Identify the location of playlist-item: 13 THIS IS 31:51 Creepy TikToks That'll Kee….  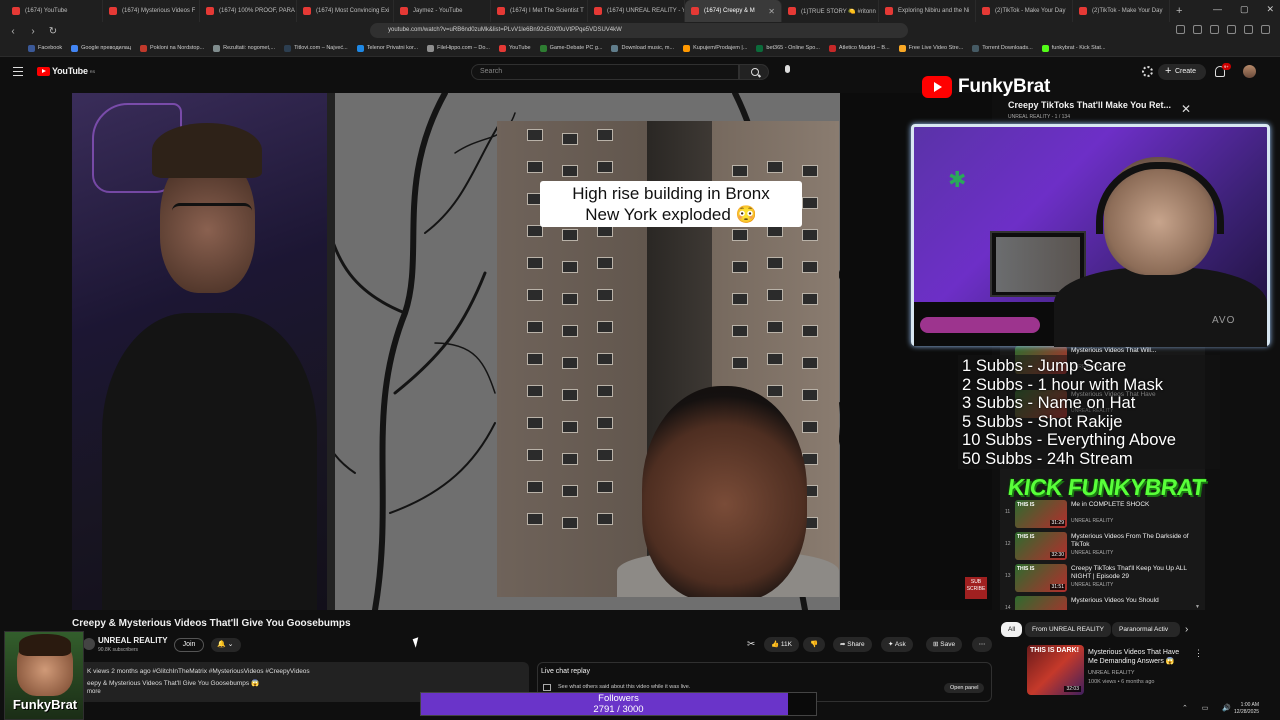
(1102, 578).